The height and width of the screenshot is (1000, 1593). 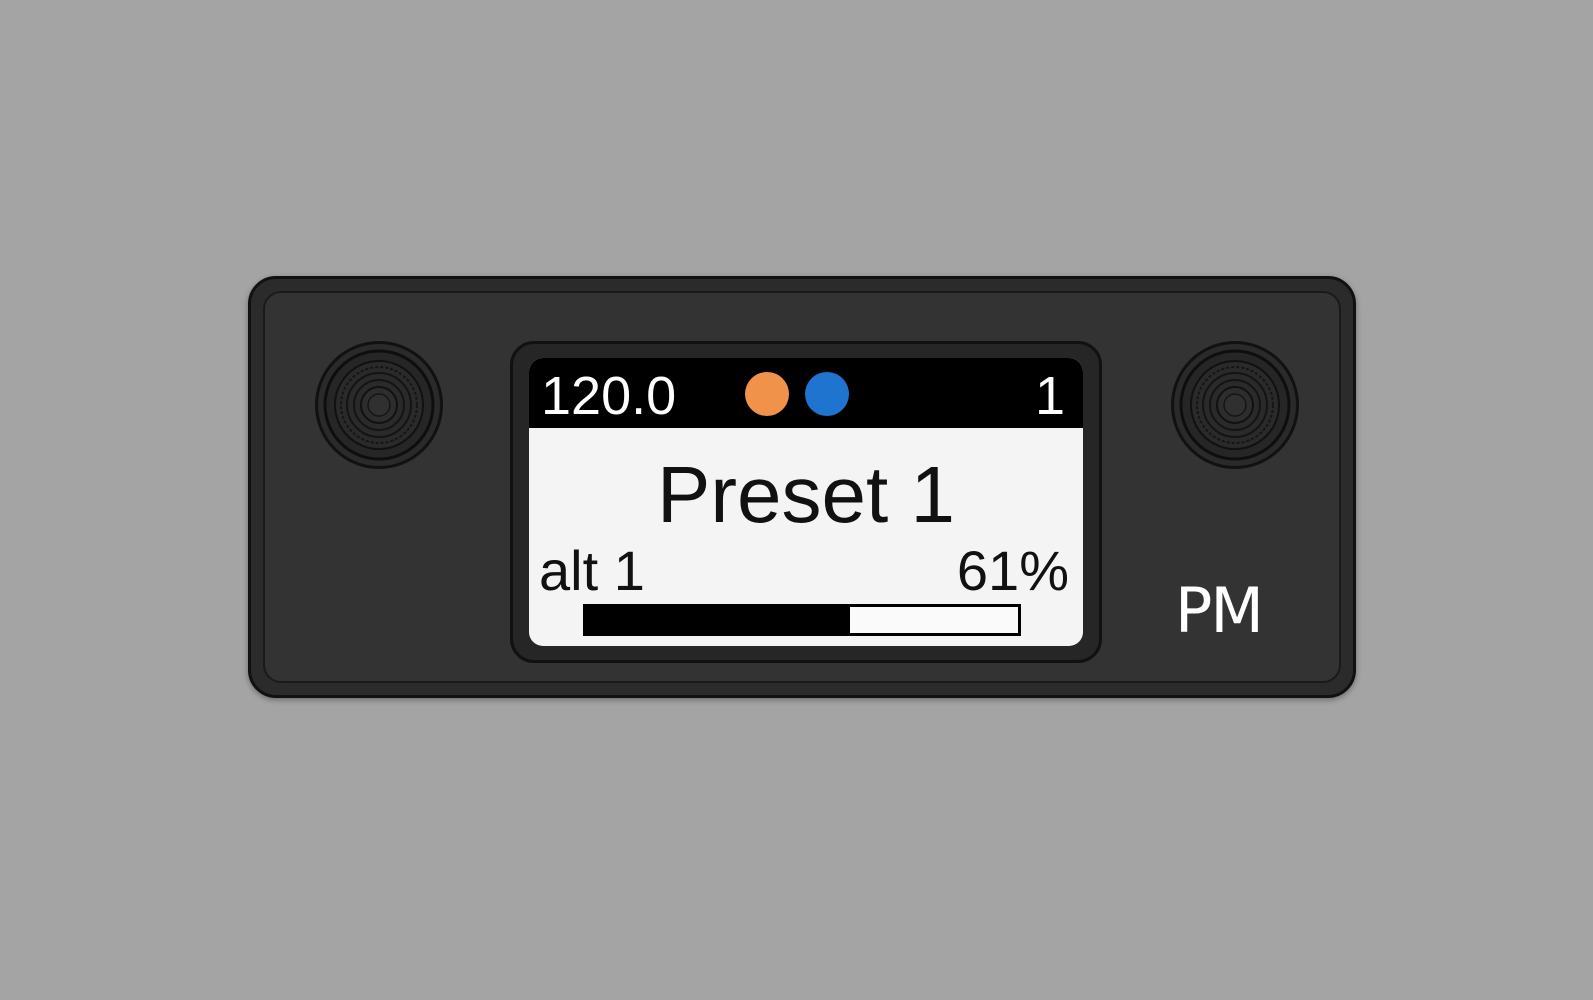 I want to click on right-footswitch, so click(x=1235, y=405).